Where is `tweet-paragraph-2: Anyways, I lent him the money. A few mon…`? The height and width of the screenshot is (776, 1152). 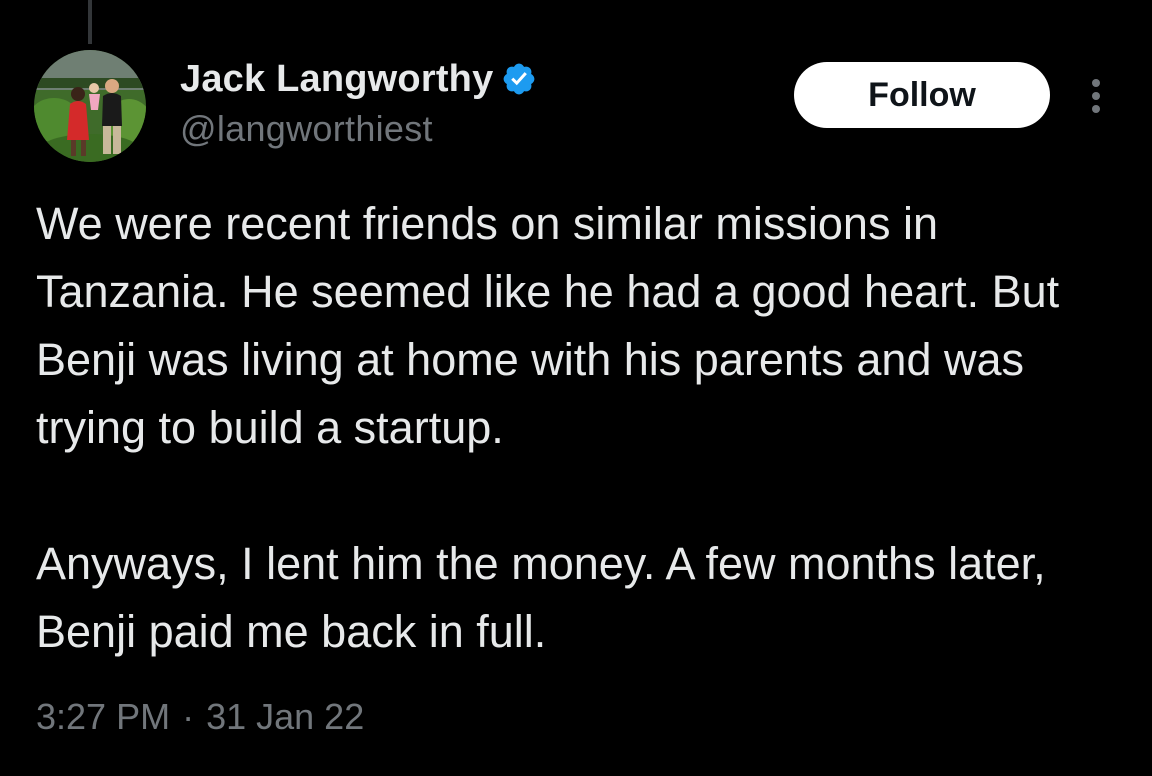 tweet-paragraph-2: Anyways, I lent him the money. A few mon… is located at coordinates (541, 597).